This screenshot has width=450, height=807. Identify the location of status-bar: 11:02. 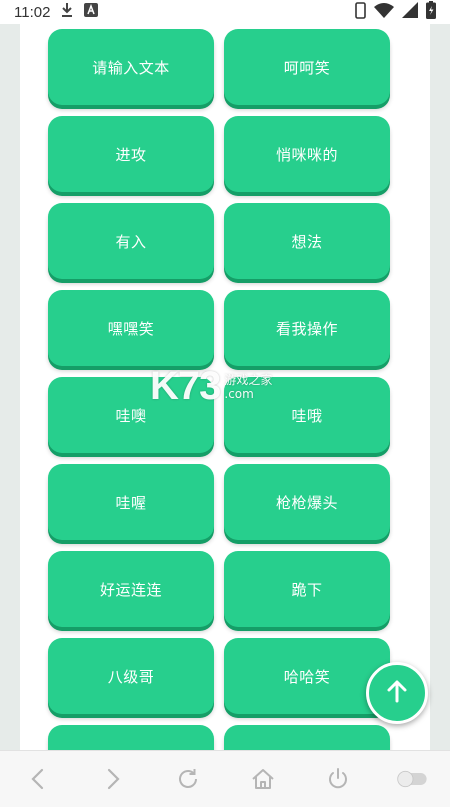
(225, 12).